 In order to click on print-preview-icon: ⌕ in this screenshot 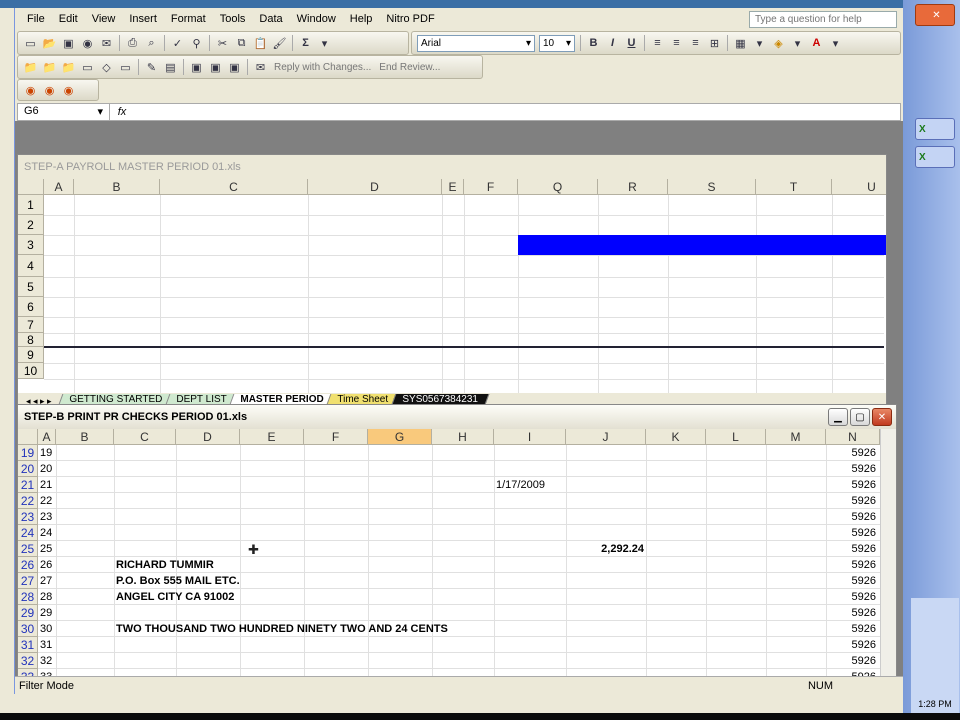, I will do `click(151, 43)`.